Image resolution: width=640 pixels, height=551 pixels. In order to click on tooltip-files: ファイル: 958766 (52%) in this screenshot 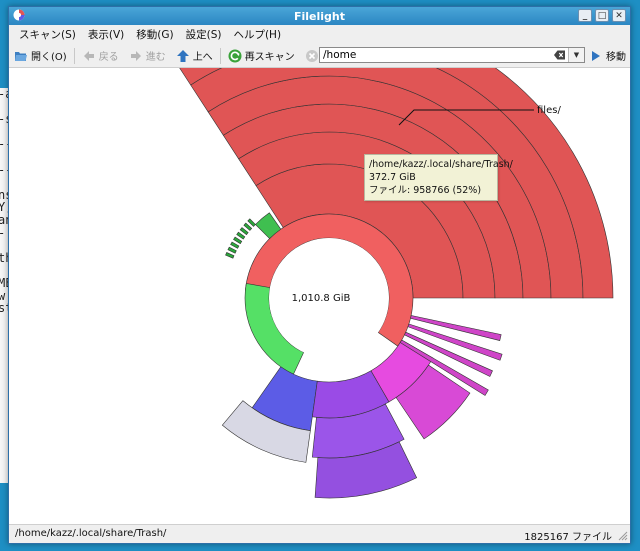, I will do `click(425, 190)`.